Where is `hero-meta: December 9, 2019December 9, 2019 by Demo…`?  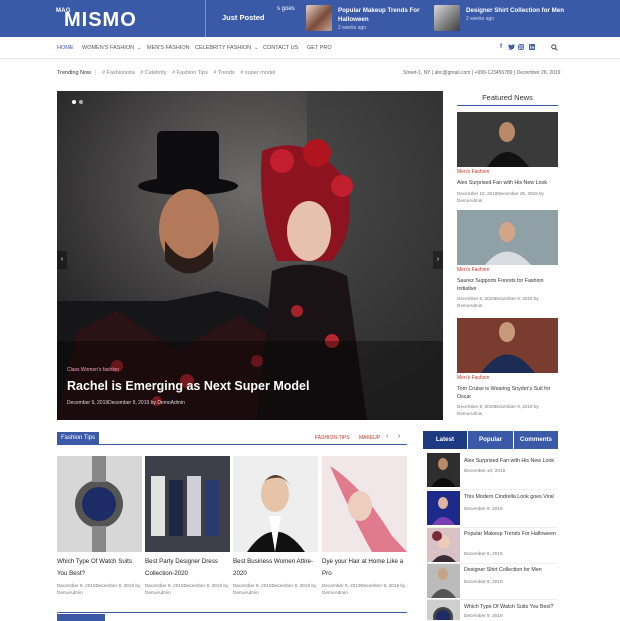
hero-meta: December 9, 2019December 9, 2019 by Demo… is located at coordinates (126, 403).